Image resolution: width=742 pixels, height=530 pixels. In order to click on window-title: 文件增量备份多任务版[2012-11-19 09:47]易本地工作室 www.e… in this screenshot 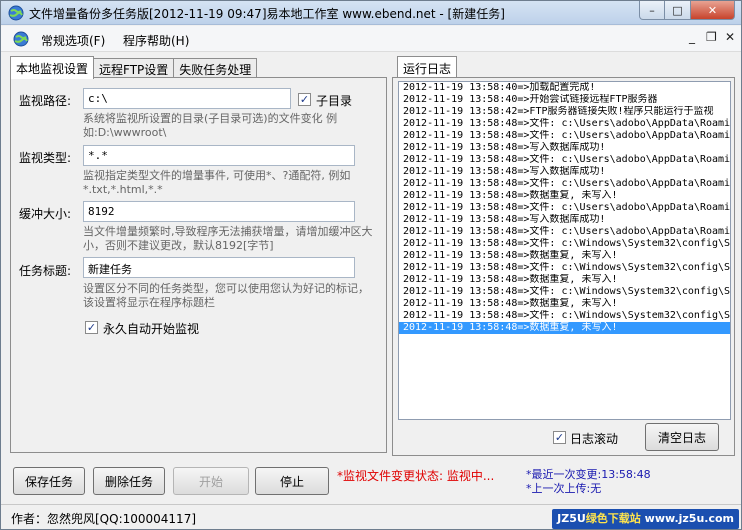, I will do `click(267, 14)`.